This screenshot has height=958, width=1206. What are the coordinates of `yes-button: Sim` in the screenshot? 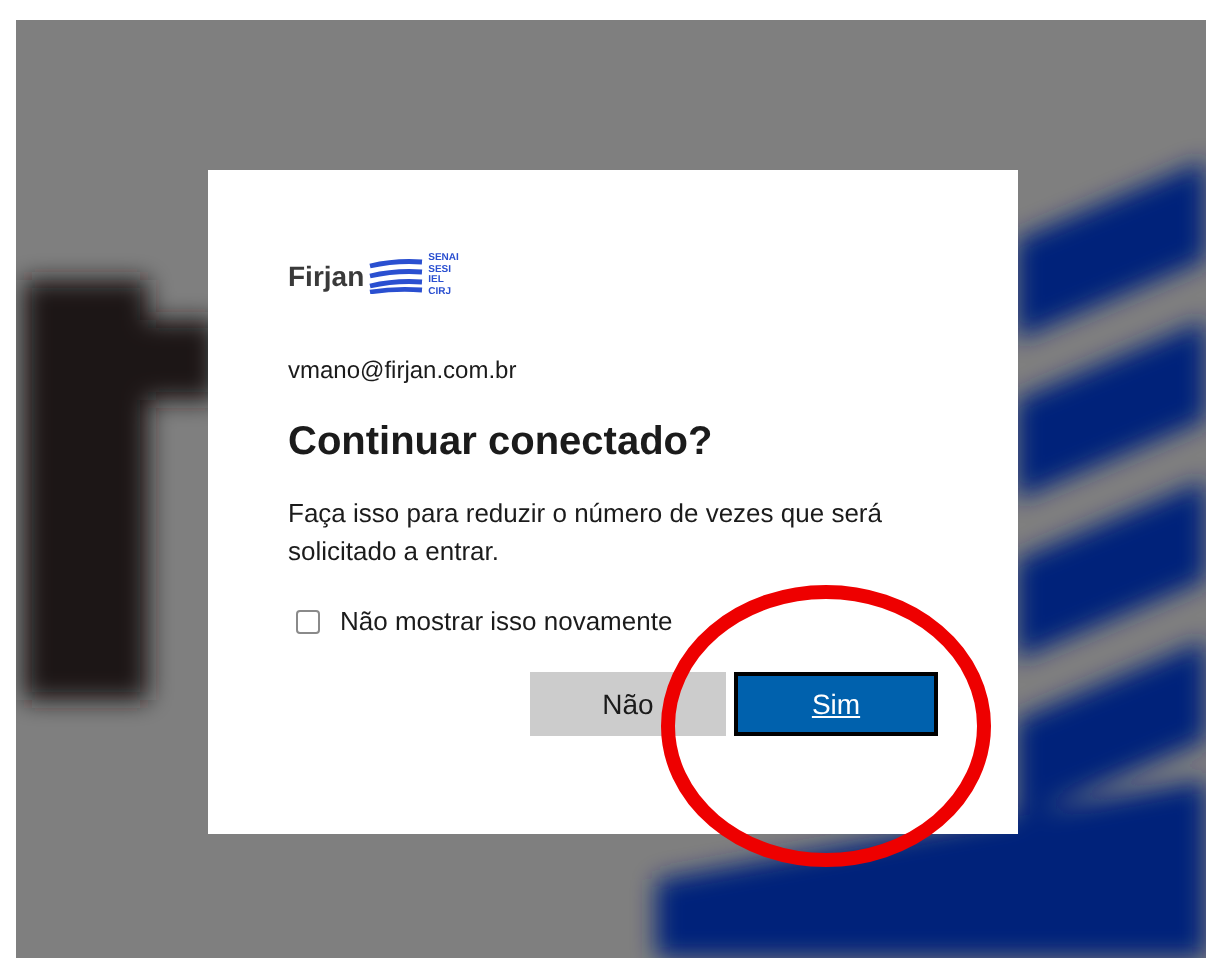 It's located at (836, 704).